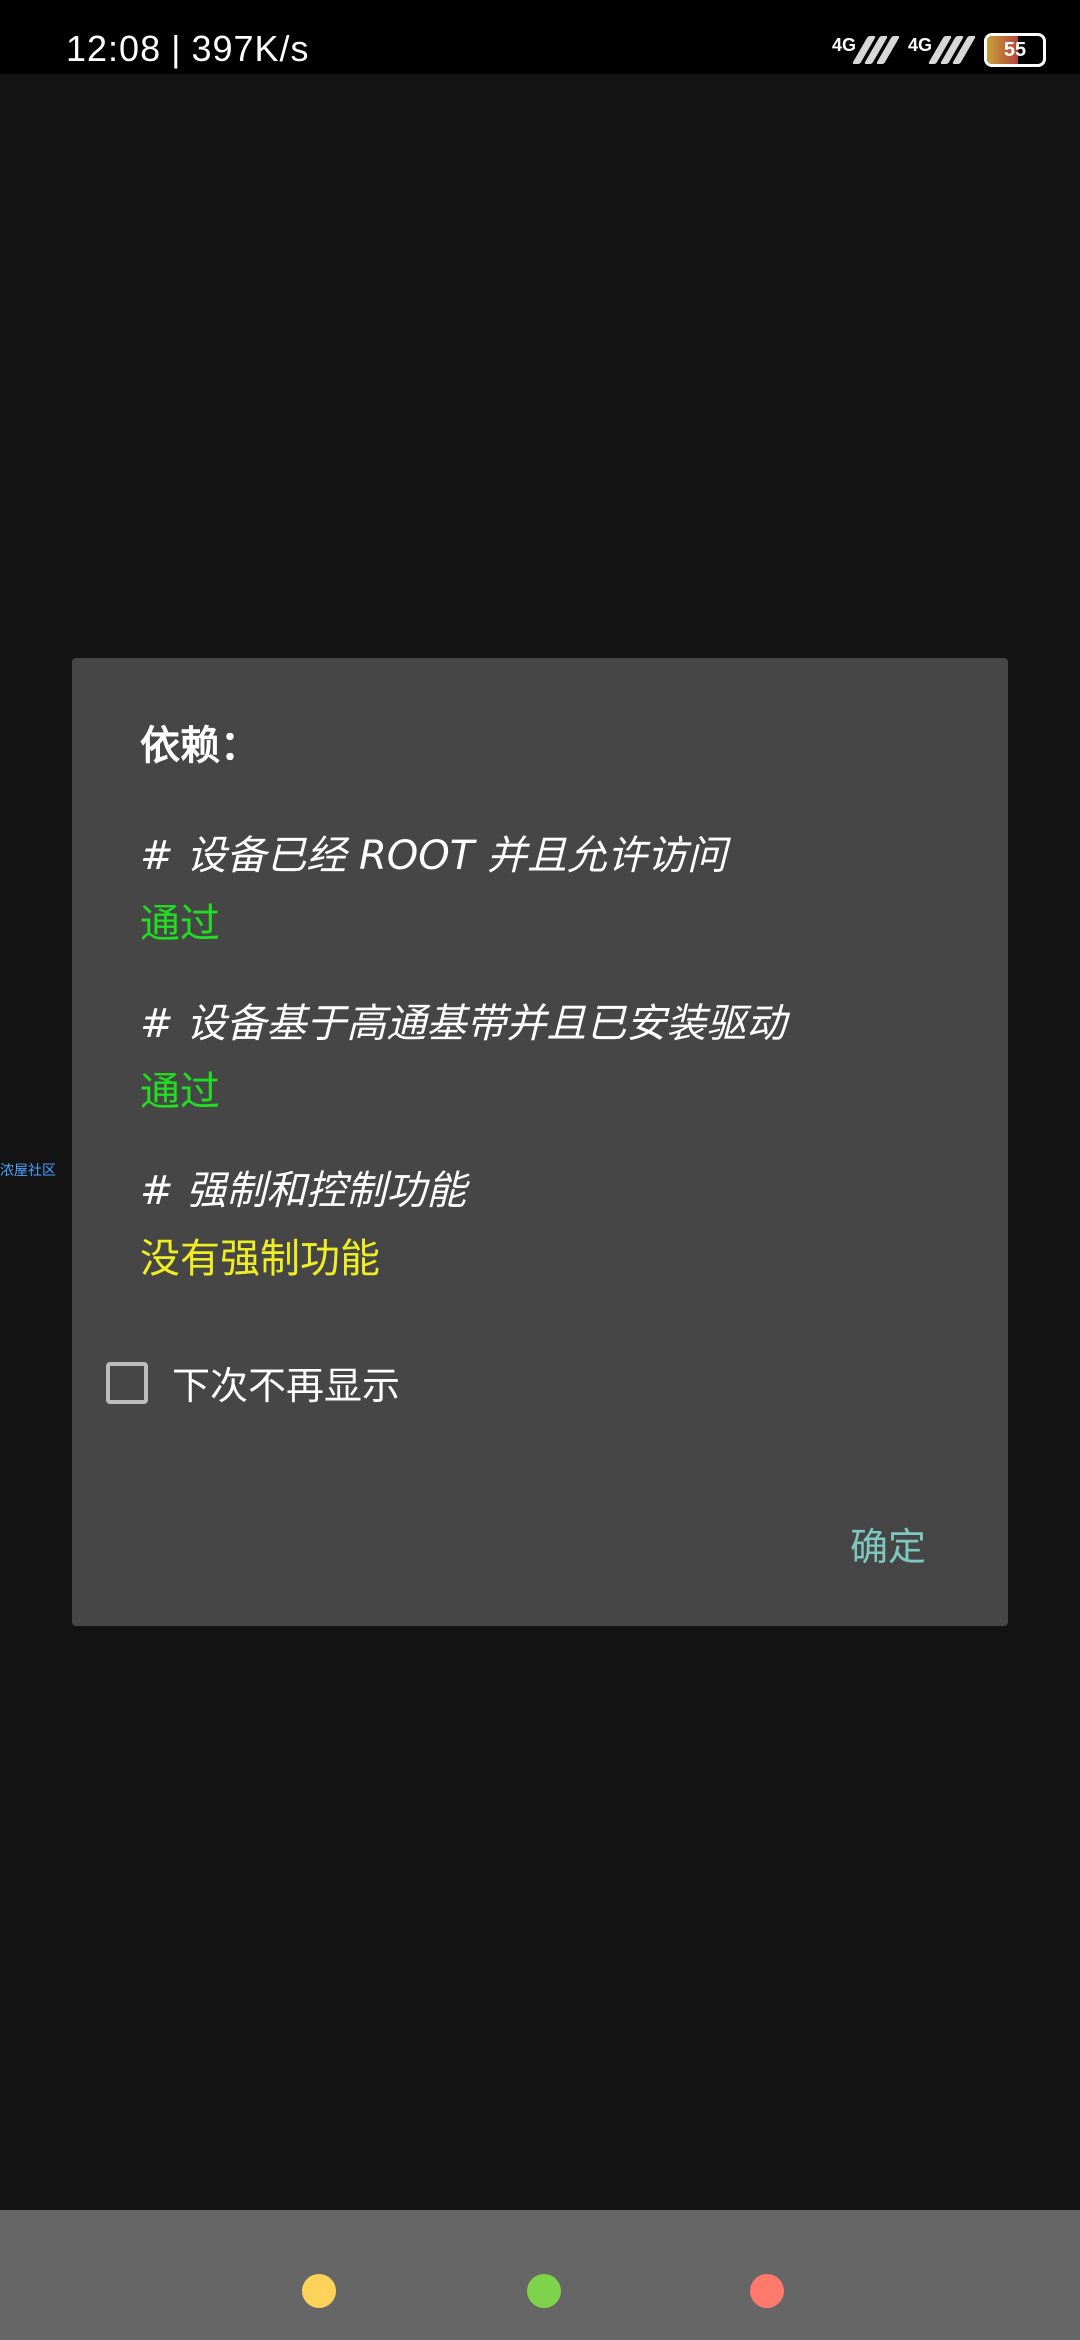 The width and height of the screenshot is (1080, 2340). Describe the element at coordinates (540, 37) in the screenshot. I see `status-bar: 12:08 | 397K/s 4G 4G 55` at that location.